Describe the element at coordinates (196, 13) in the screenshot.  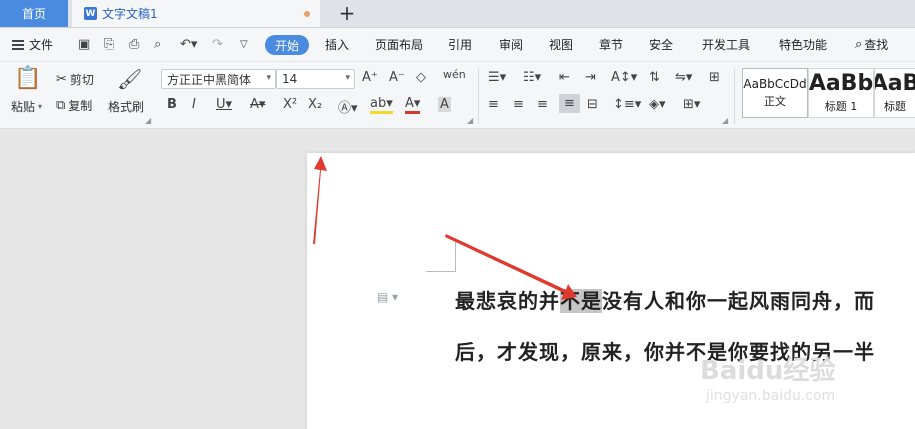
I see `tab-document: W 文字文稿1` at that location.